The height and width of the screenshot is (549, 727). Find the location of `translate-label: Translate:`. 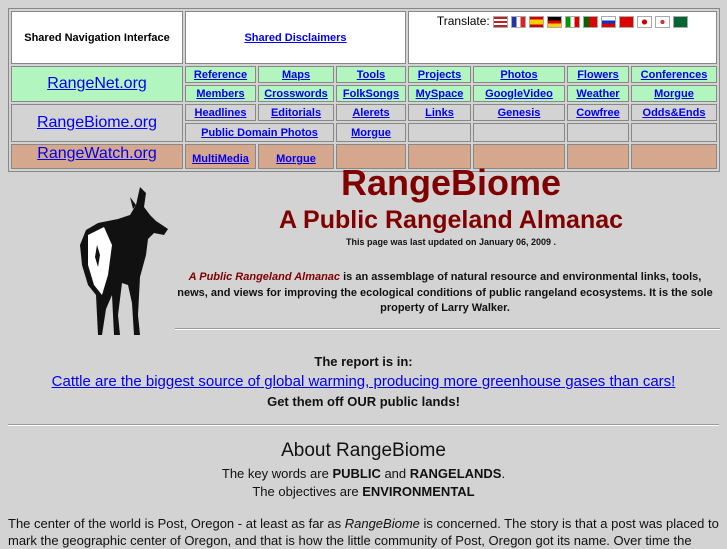

translate-label: Translate: is located at coordinates (463, 21).